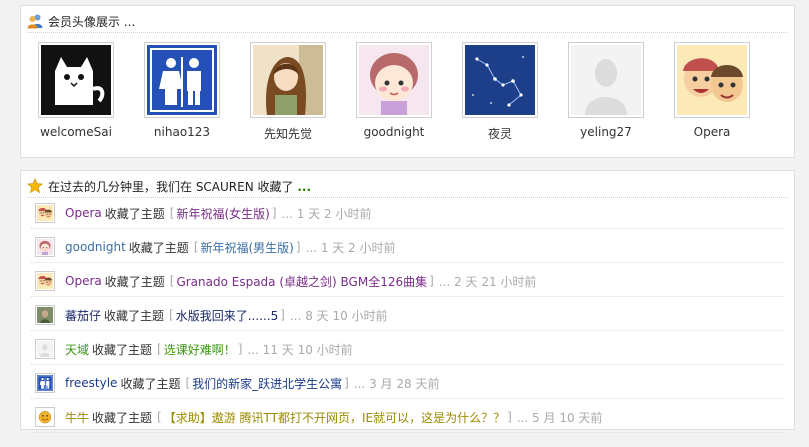 The height and width of the screenshot is (447, 809). What do you see at coordinates (35, 186) in the screenshot?
I see `star-icon` at bounding box center [35, 186].